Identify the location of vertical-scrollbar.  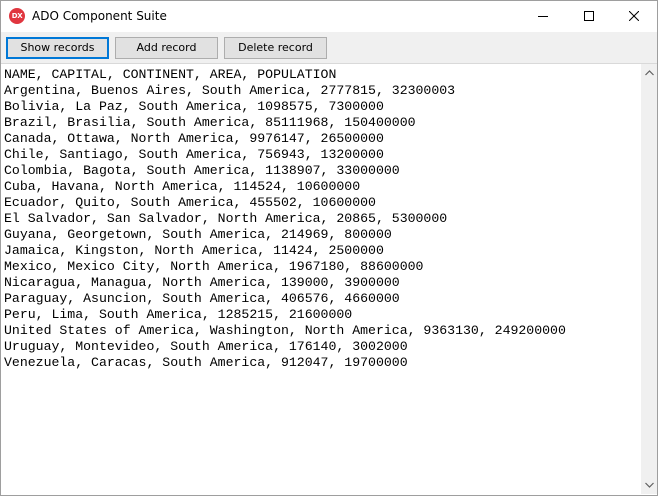
(648, 279).